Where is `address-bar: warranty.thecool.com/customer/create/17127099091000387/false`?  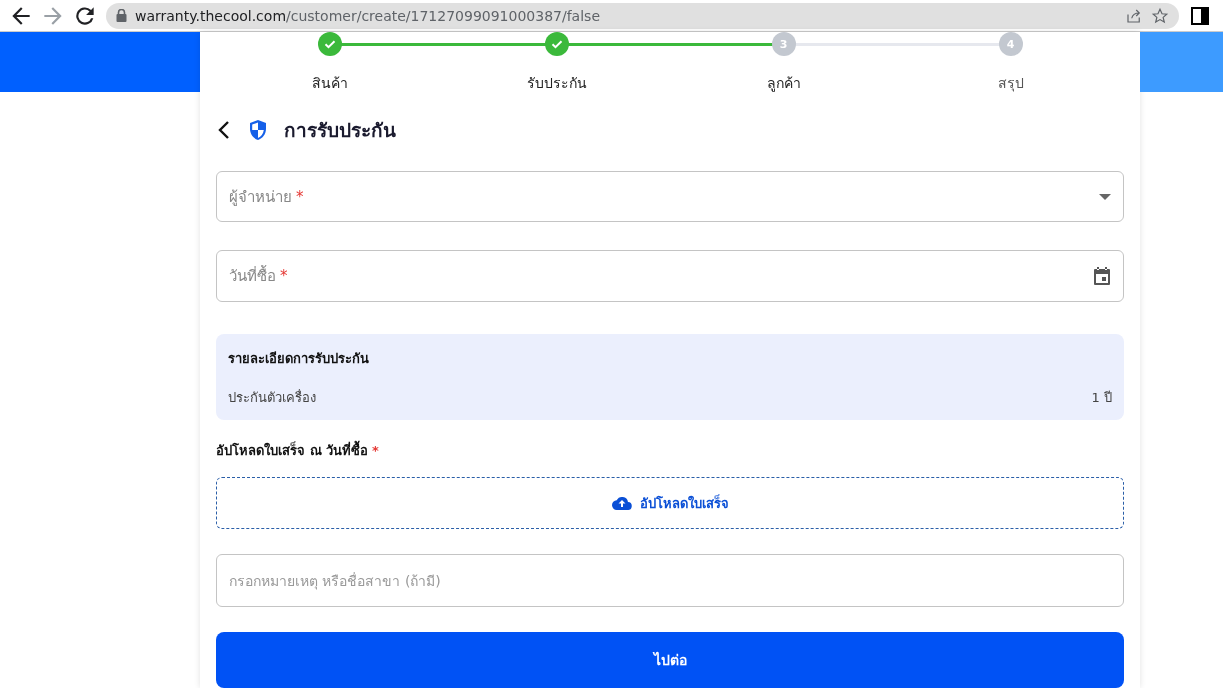 address-bar: warranty.thecool.com/customer/create/17127099091000387/false is located at coordinates (642, 15).